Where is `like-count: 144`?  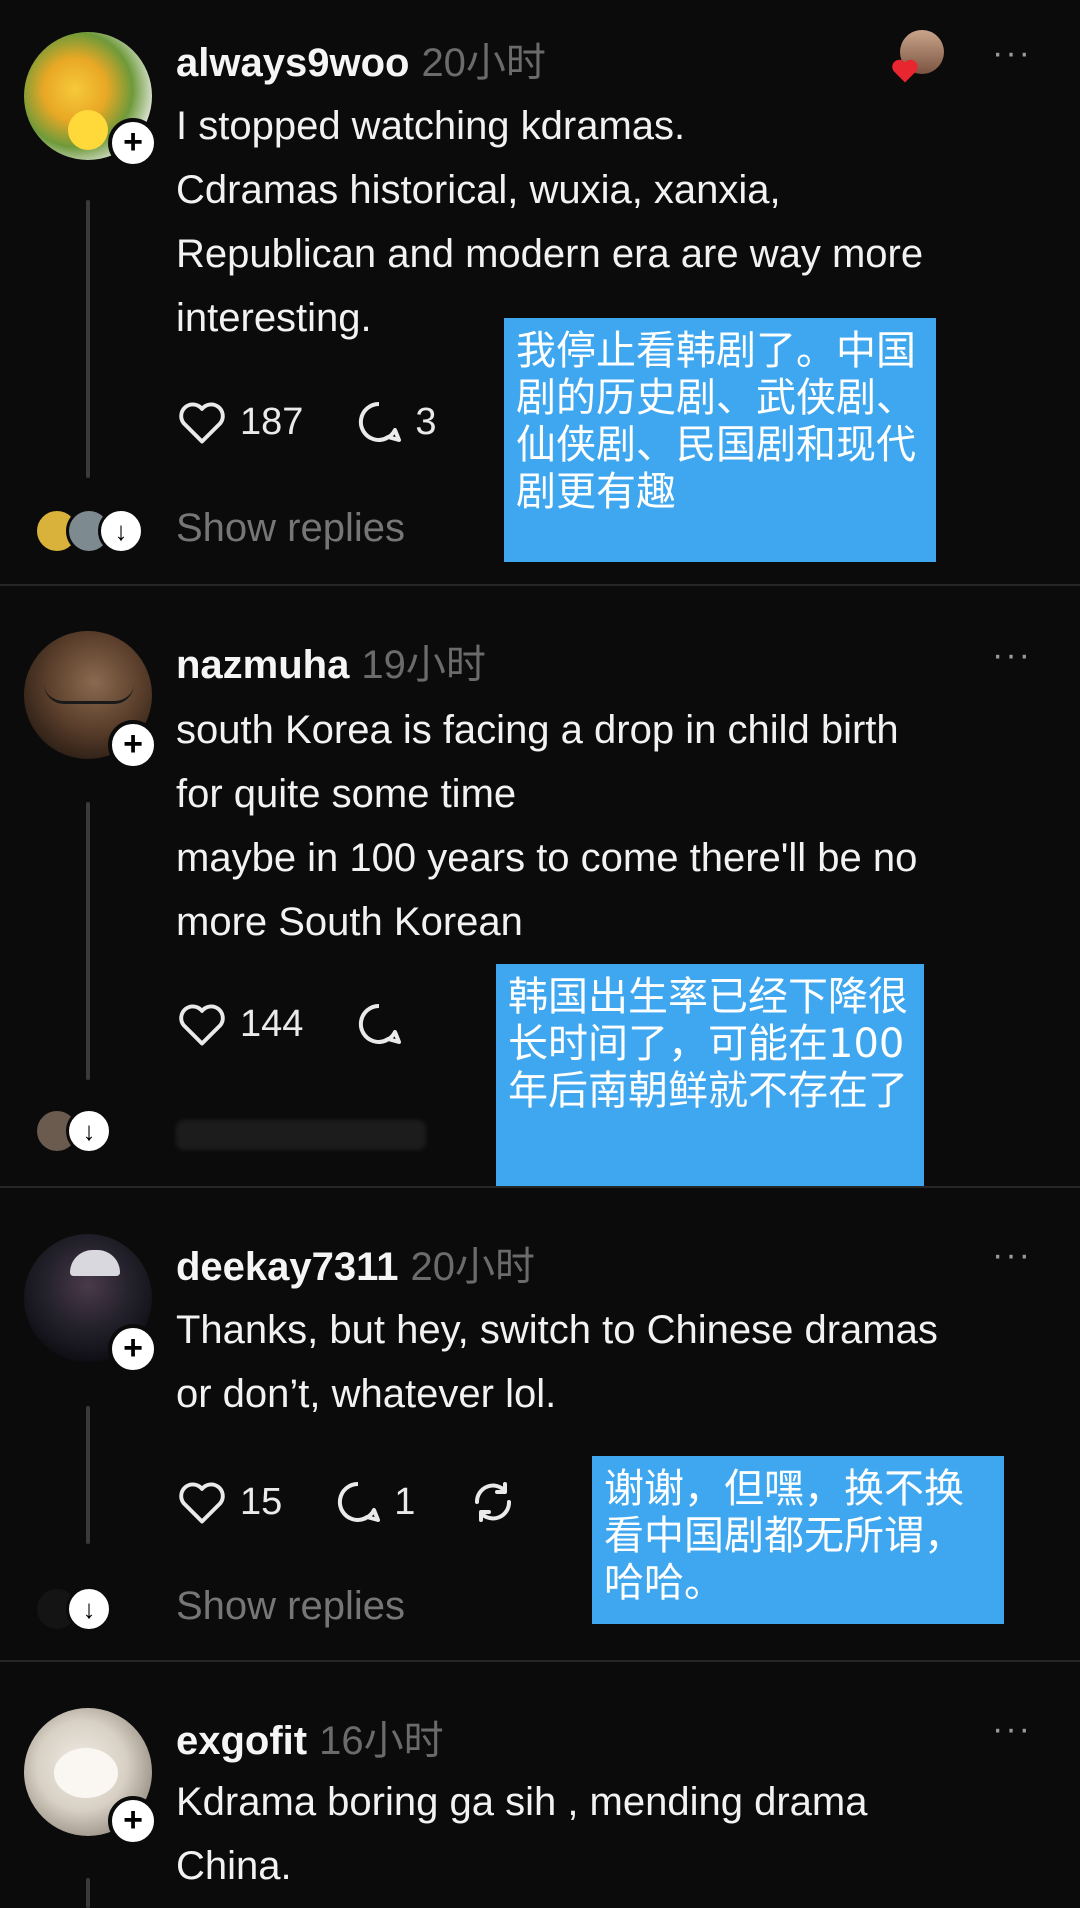 like-count: 144 is located at coordinates (272, 1023).